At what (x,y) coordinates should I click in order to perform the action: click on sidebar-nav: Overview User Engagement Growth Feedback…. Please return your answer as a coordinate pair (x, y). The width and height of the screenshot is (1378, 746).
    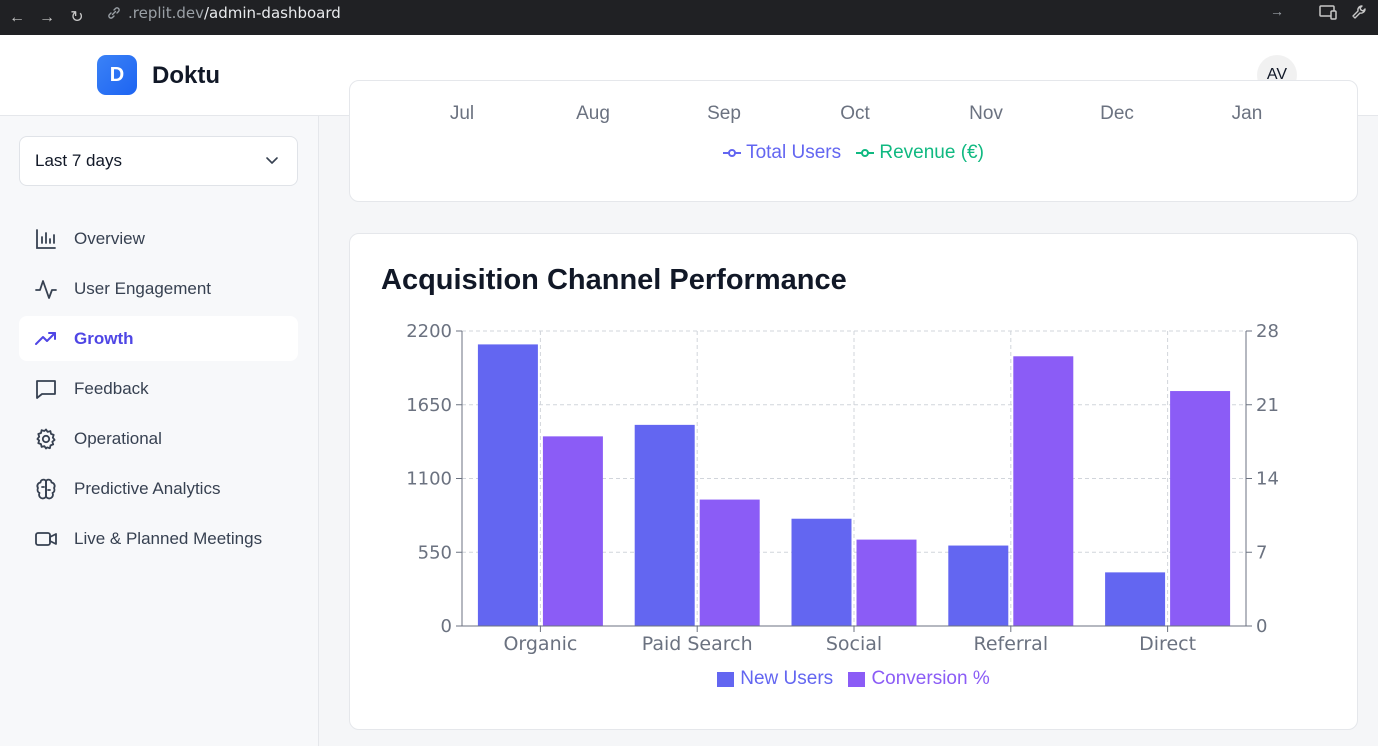
    Looking at the image, I should click on (158, 391).